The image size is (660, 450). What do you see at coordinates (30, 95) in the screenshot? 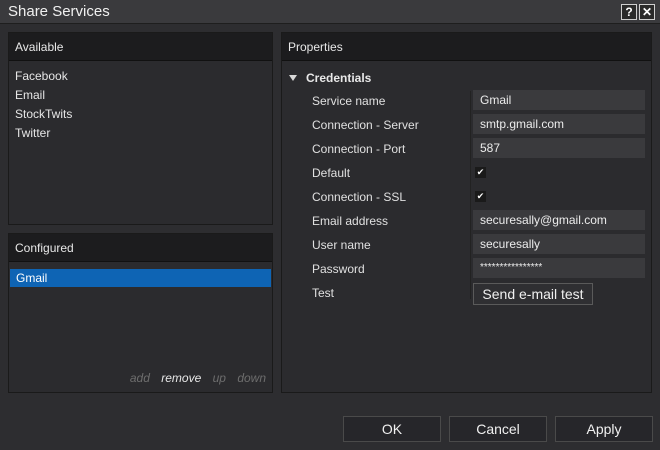
I see `list-item-email: Email` at bounding box center [30, 95].